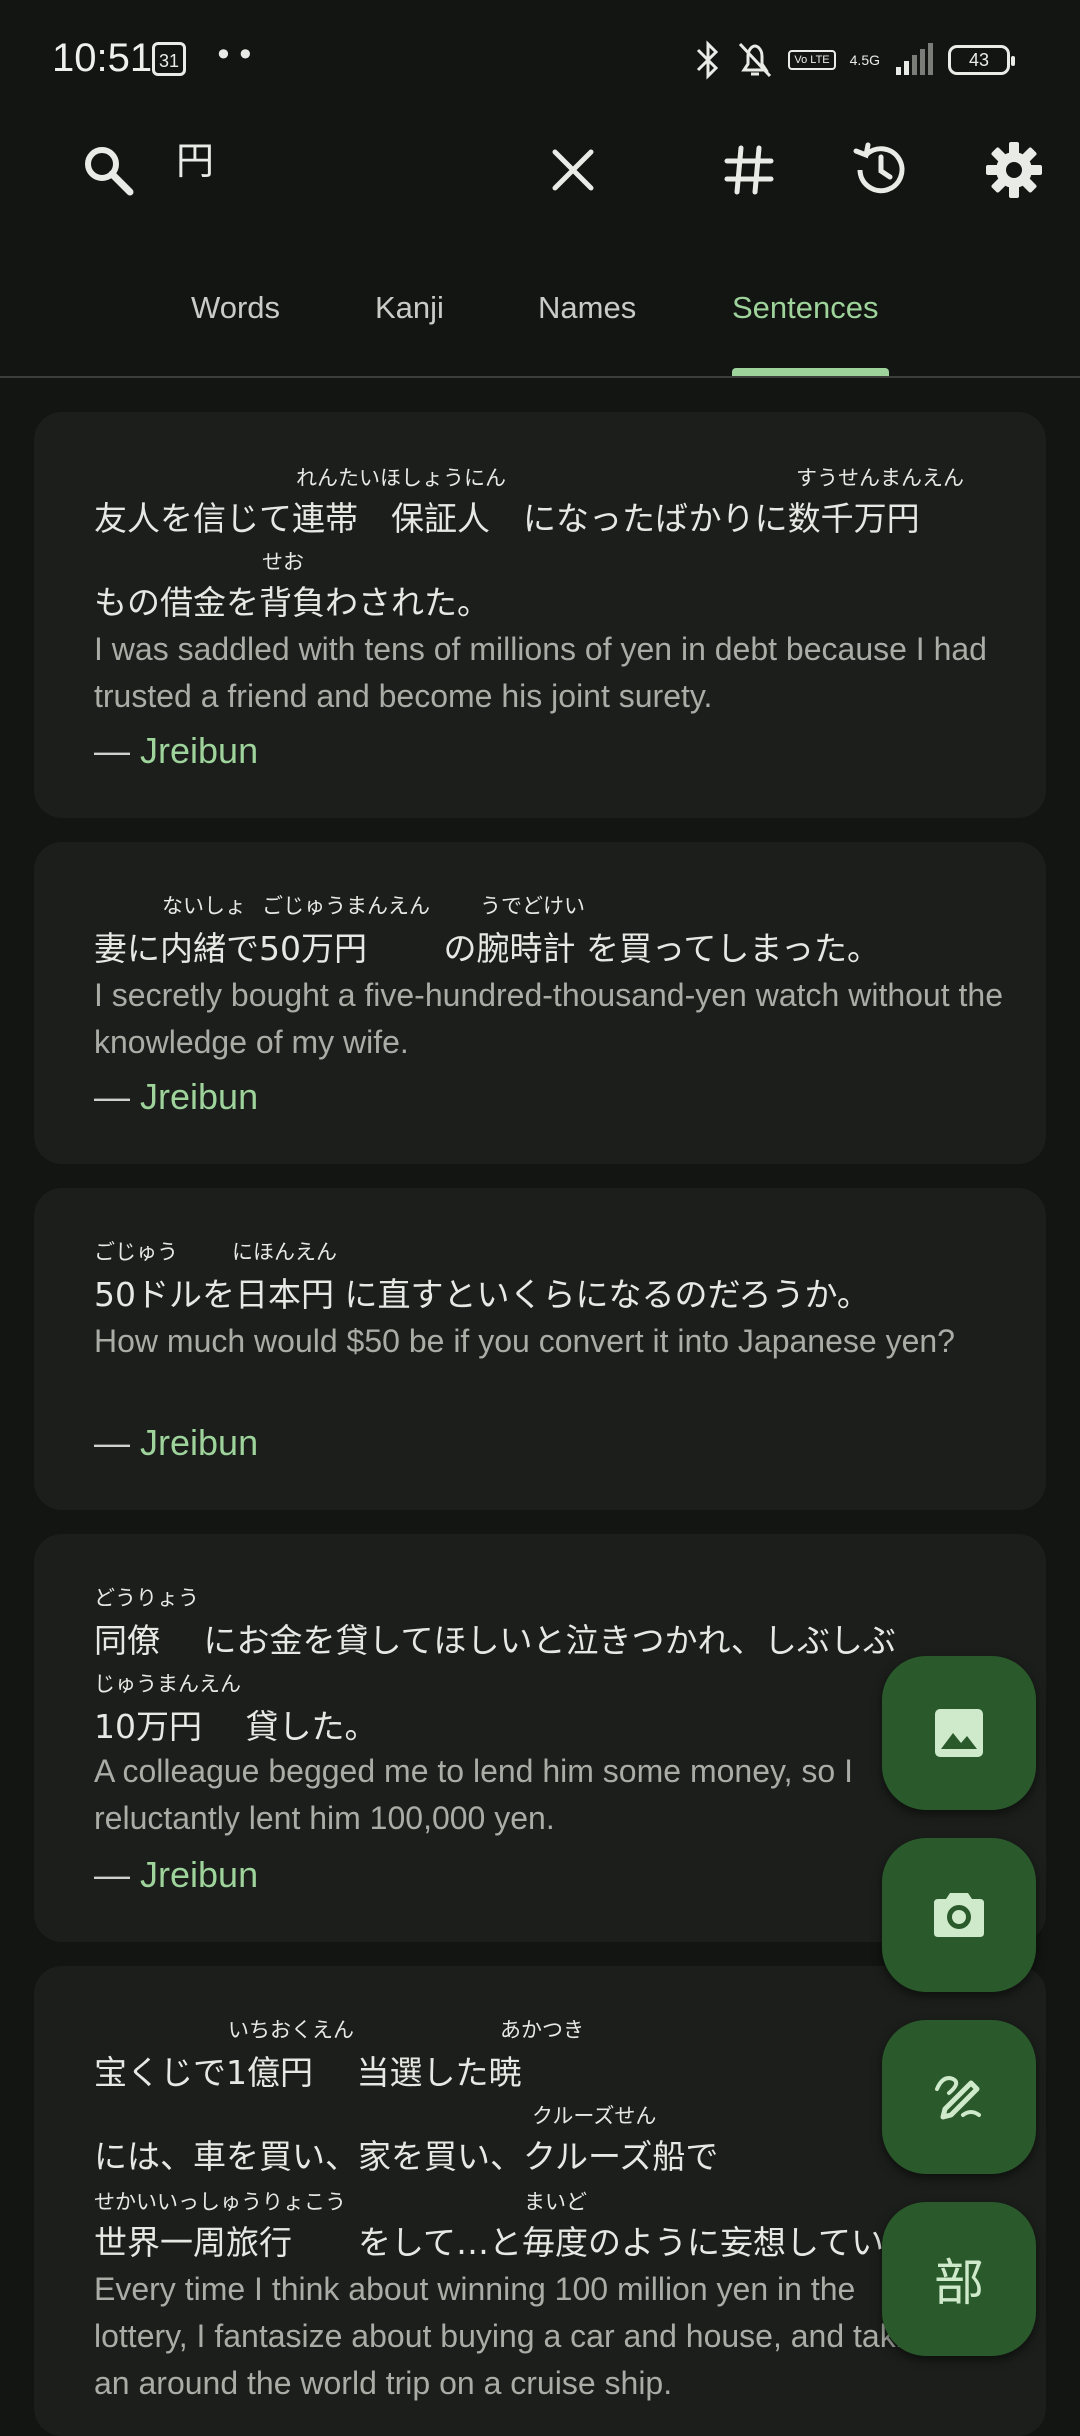  What do you see at coordinates (749, 170) in the screenshot?
I see `hashtag-icon` at bounding box center [749, 170].